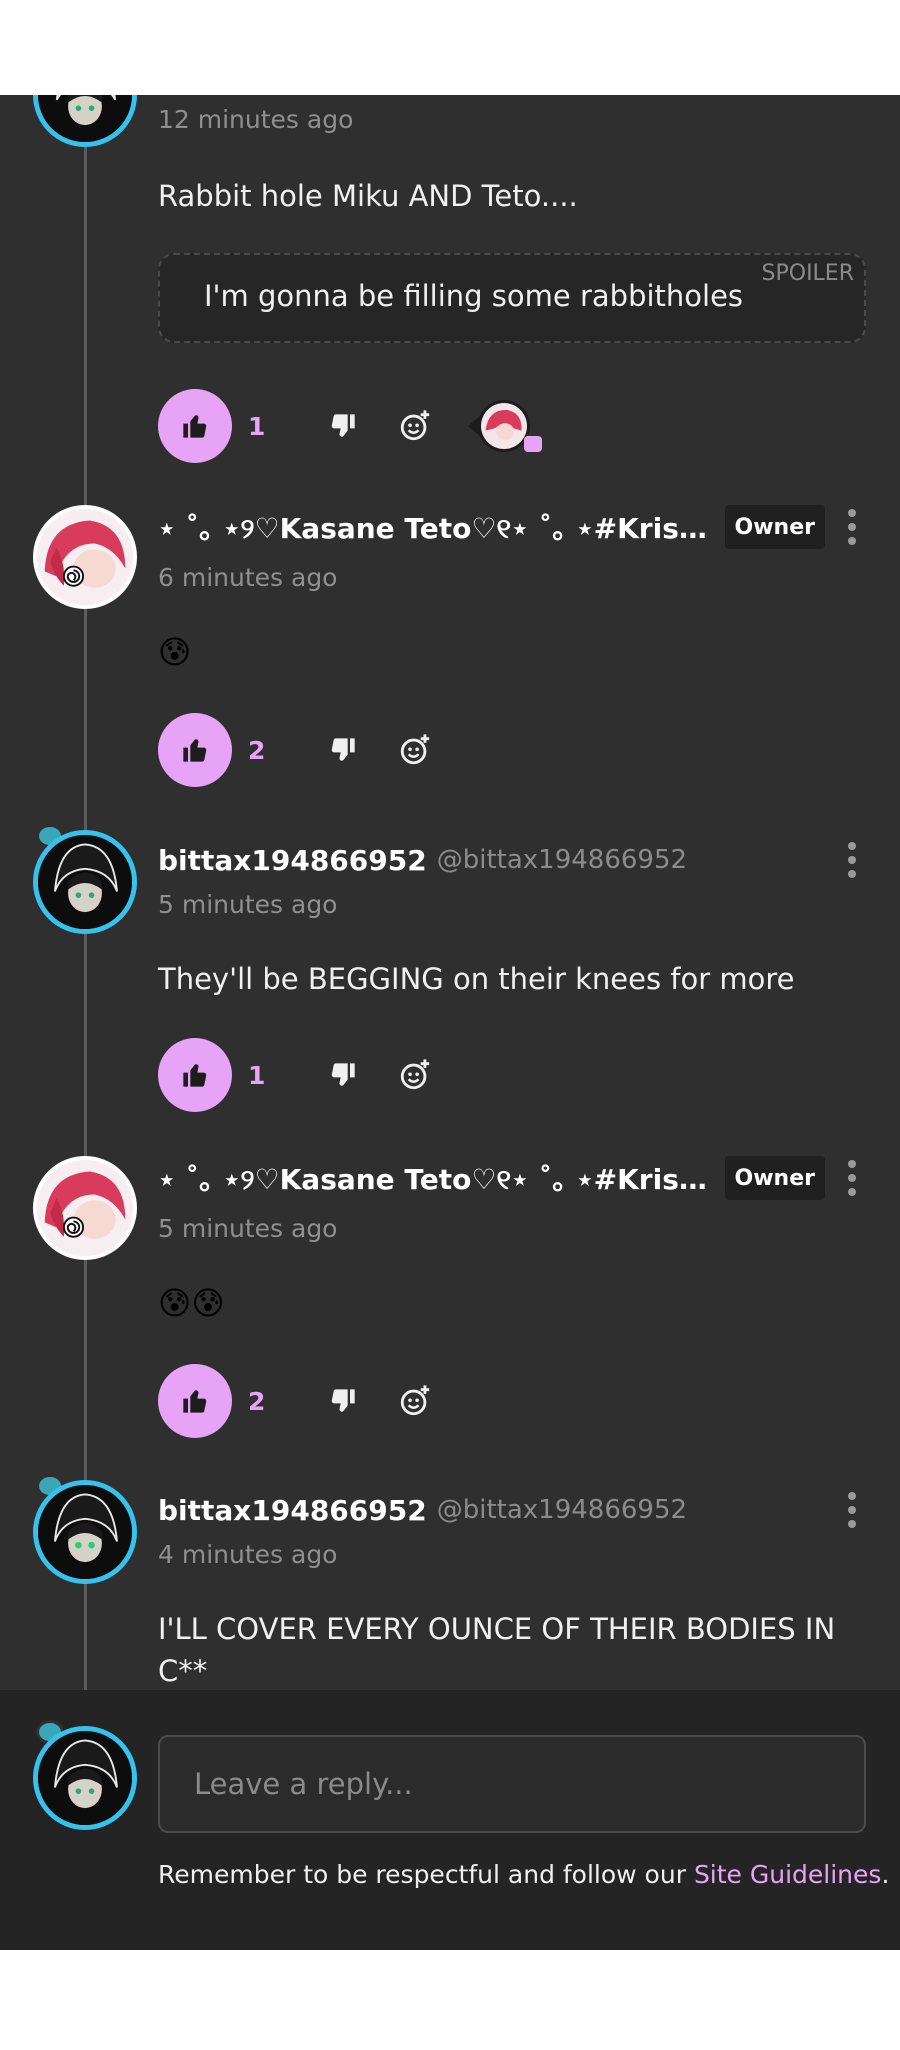 The width and height of the screenshot is (900, 2050). I want to click on emoji-content: 😰, so click(175, 652).